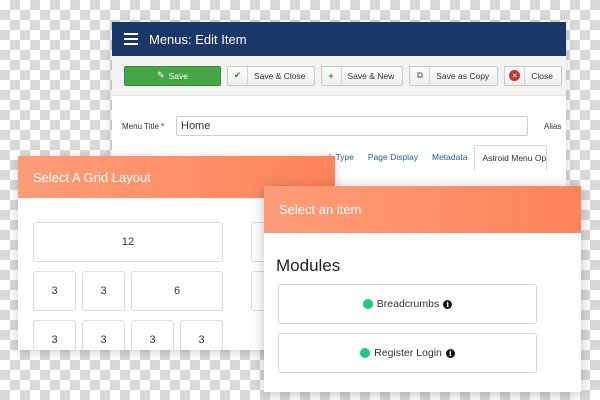 This screenshot has width=600, height=400. I want to click on save-icon: ✎, so click(161, 75).